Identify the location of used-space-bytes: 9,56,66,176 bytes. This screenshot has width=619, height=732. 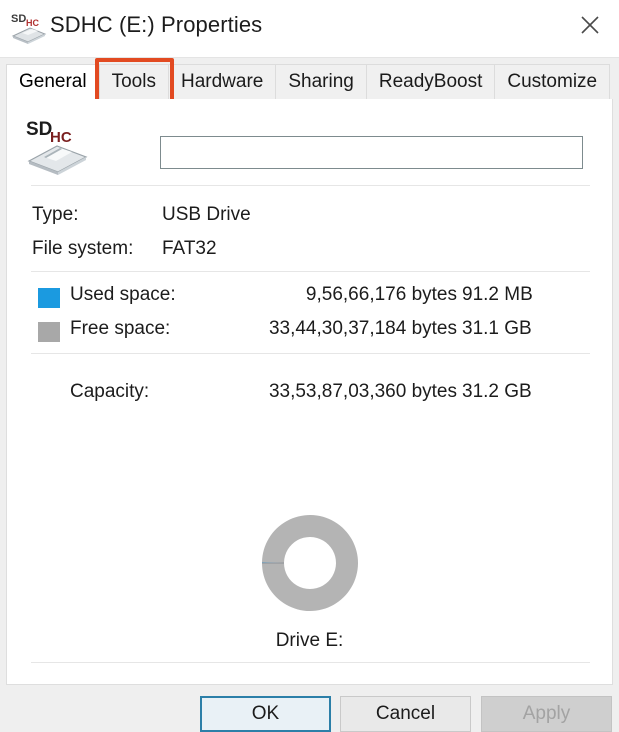
(381, 294).